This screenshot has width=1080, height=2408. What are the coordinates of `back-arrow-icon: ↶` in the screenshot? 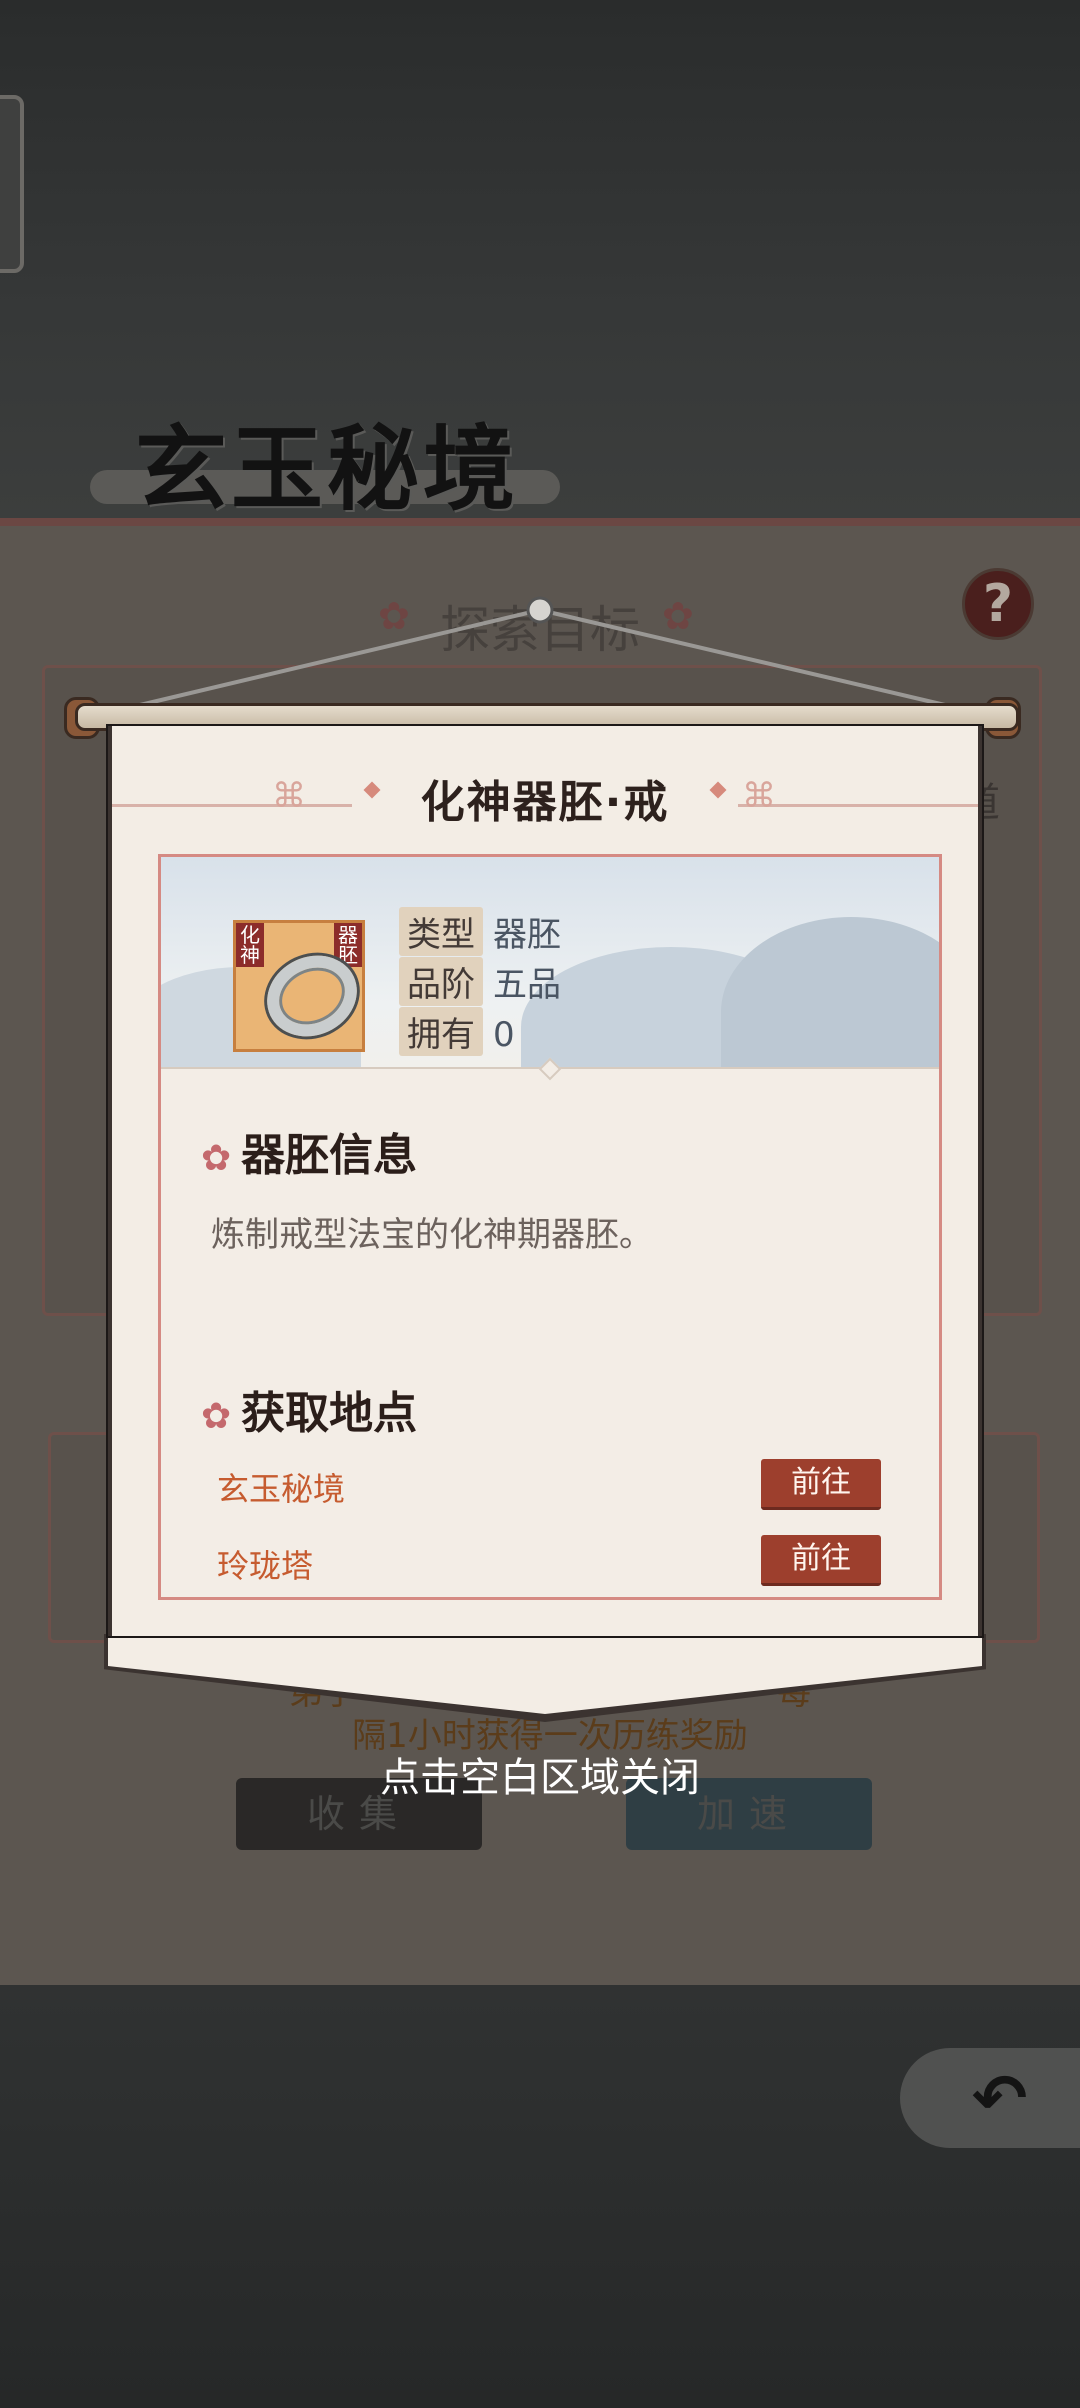 It's located at (1000, 2098).